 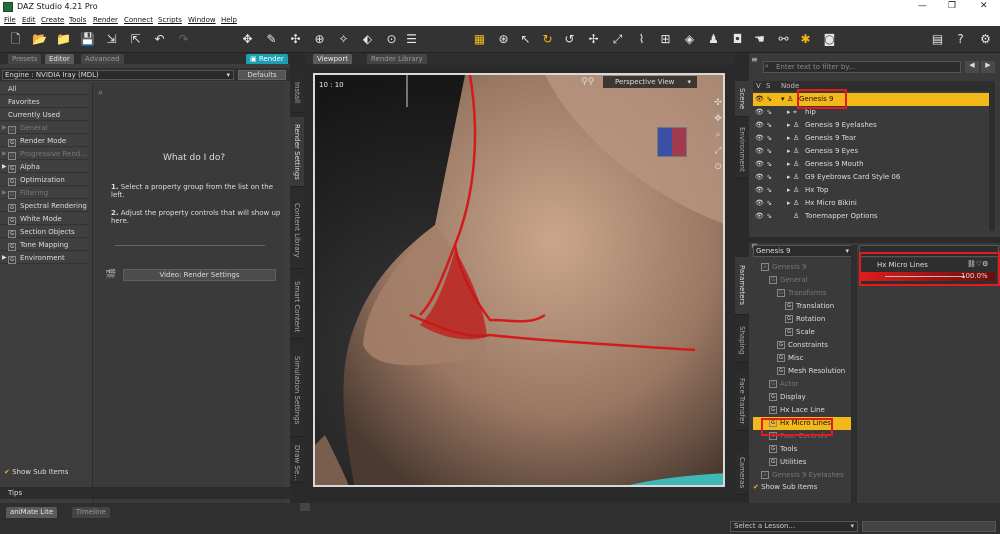 What do you see at coordinates (569, 39) in the screenshot?
I see `twist-tool-icon: ↺` at bounding box center [569, 39].